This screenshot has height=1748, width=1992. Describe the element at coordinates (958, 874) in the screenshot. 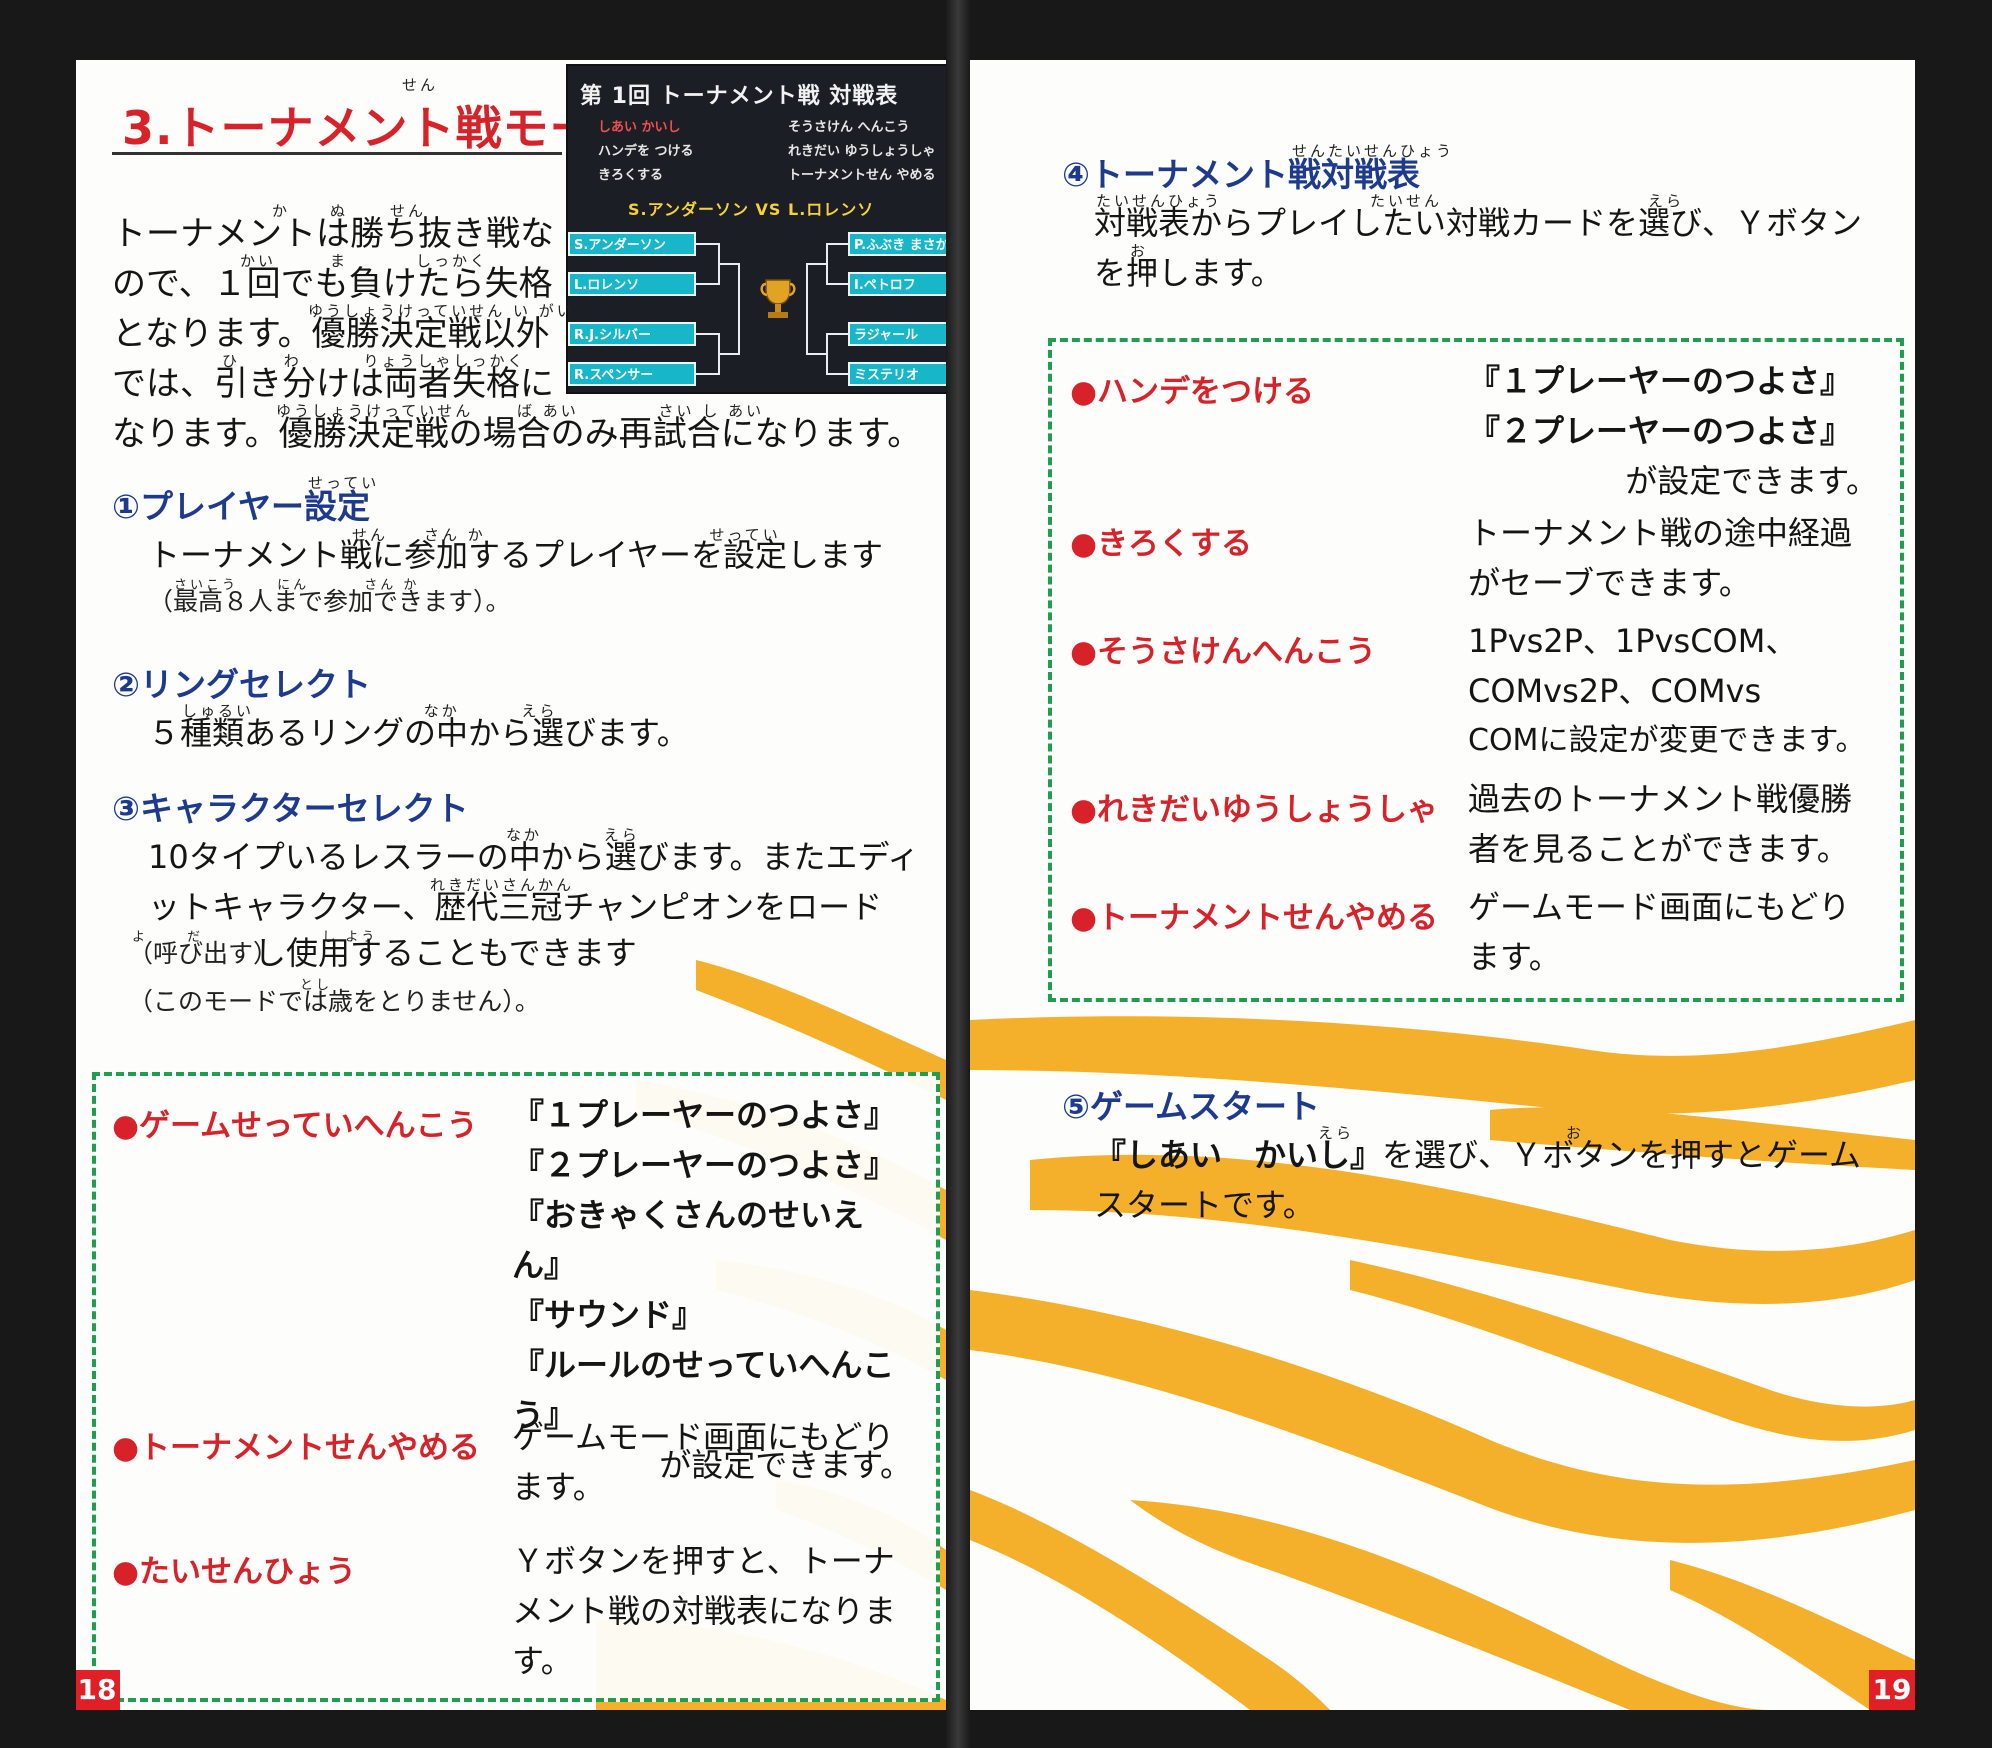

I see `book-spine` at that location.